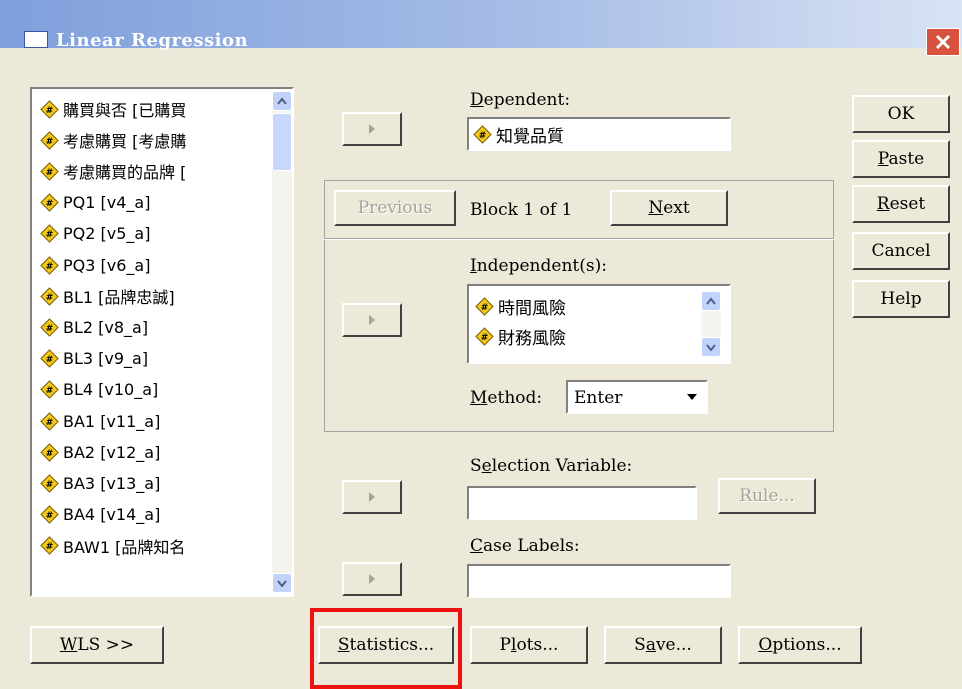 This screenshot has width=962, height=689. What do you see at coordinates (106, 327) in the screenshot?
I see `variable-label: BL2 [v8_a]` at bounding box center [106, 327].